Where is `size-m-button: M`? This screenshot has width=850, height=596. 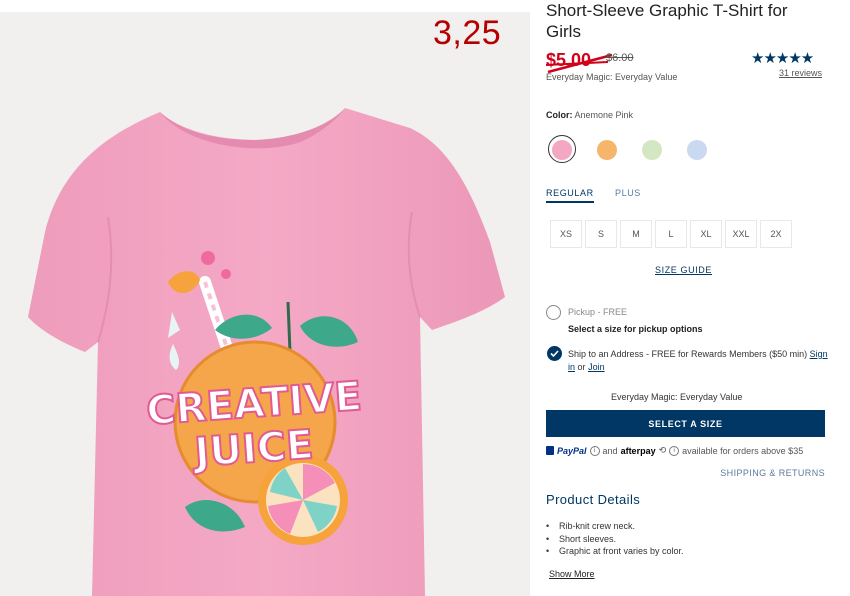 size-m-button: M is located at coordinates (636, 234).